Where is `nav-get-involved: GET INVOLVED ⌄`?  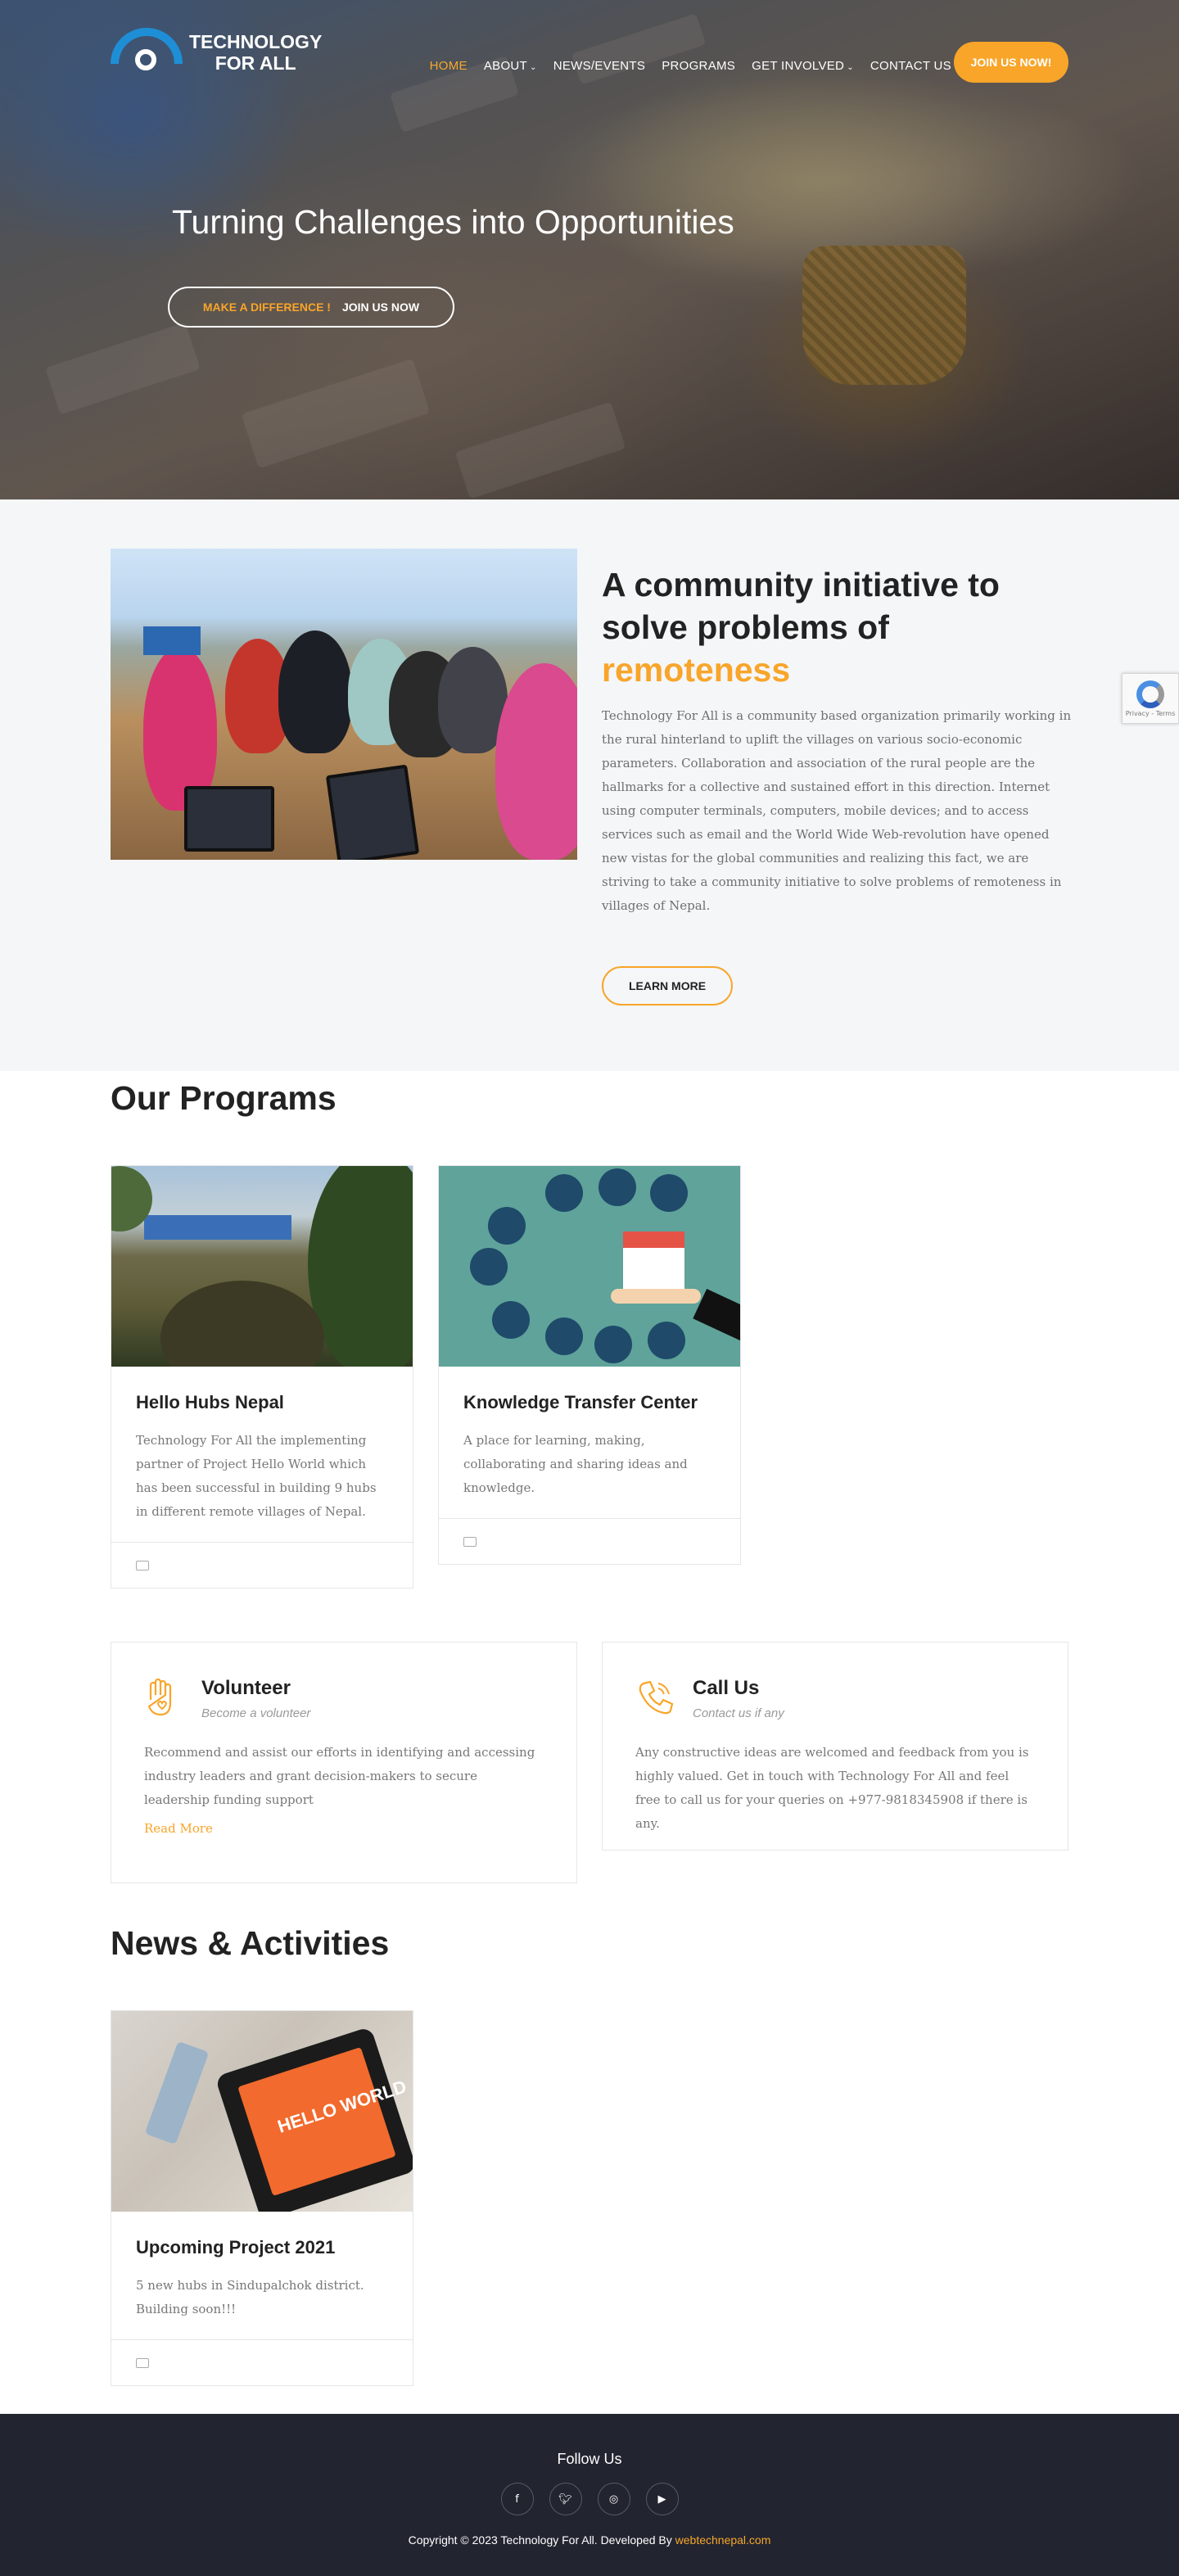 nav-get-involved: GET INVOLVED ⌄ is located at coordinates (803, 66).